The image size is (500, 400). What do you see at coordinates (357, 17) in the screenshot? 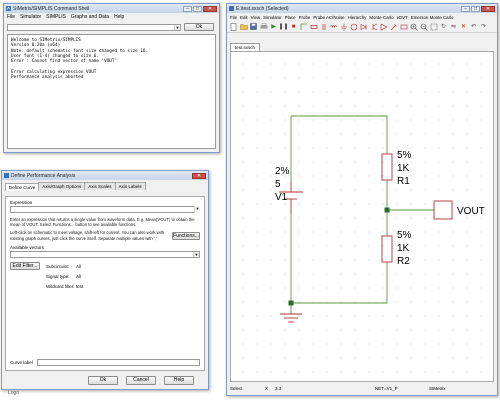
I see `menu-hierarchy: Hierarchy` at bounding box center [357, 17].